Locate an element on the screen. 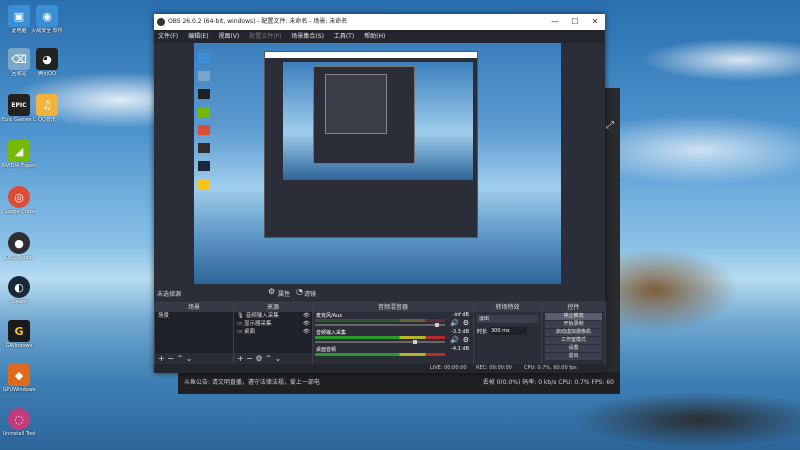  scenes-list: 场景 is located at coordinates (194, 332).